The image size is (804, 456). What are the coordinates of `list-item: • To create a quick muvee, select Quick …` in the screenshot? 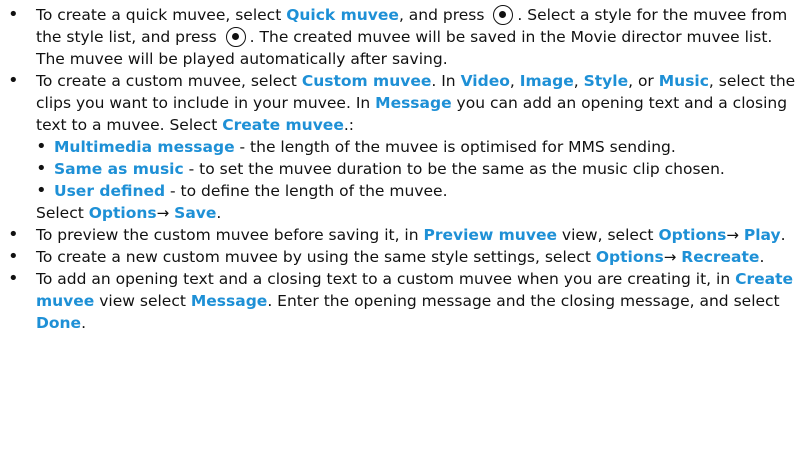 It's located at (402, 37).